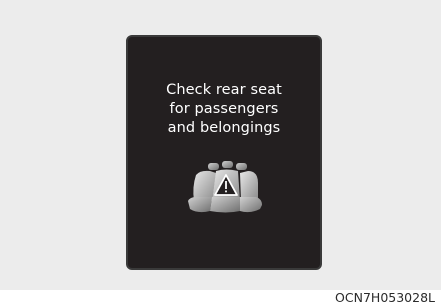  Describe the element at coordinates (213, 166) in the screenshot. I see `headrest-left-shape` at that location.